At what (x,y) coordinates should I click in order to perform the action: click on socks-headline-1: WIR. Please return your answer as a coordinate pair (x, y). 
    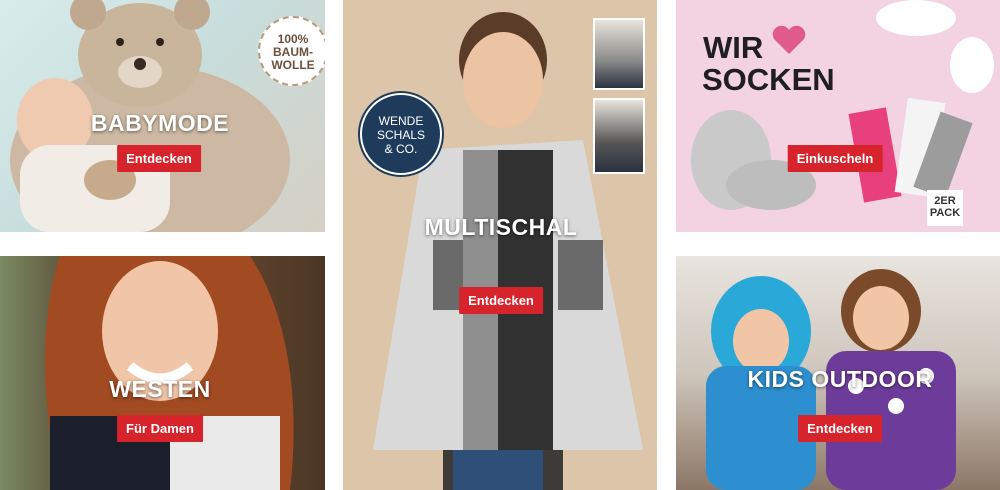
    Looking at the image, I should click on (733, 47).